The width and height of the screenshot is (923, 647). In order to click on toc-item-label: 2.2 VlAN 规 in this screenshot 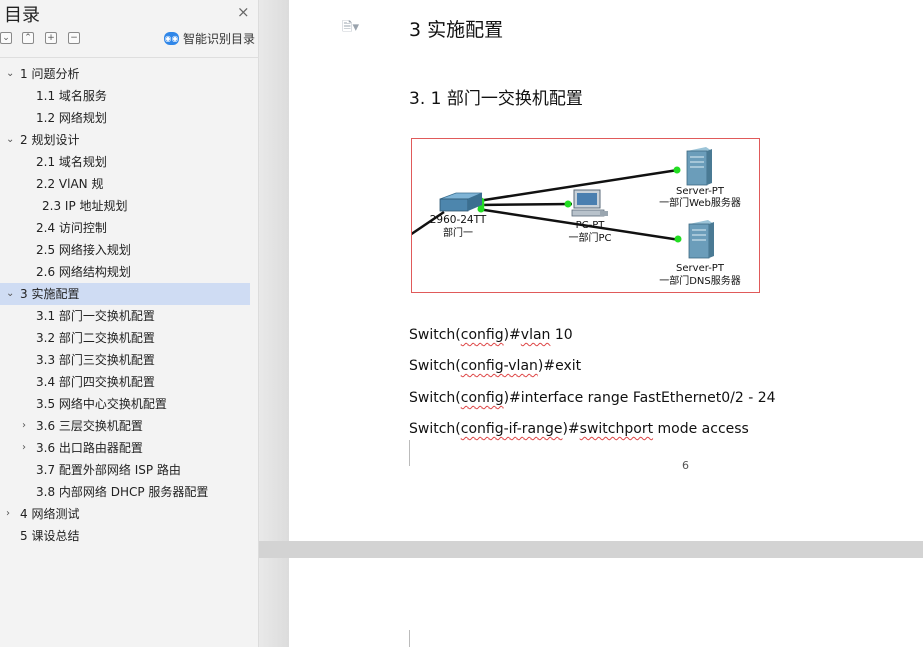, I will do `click(70, 184)`.